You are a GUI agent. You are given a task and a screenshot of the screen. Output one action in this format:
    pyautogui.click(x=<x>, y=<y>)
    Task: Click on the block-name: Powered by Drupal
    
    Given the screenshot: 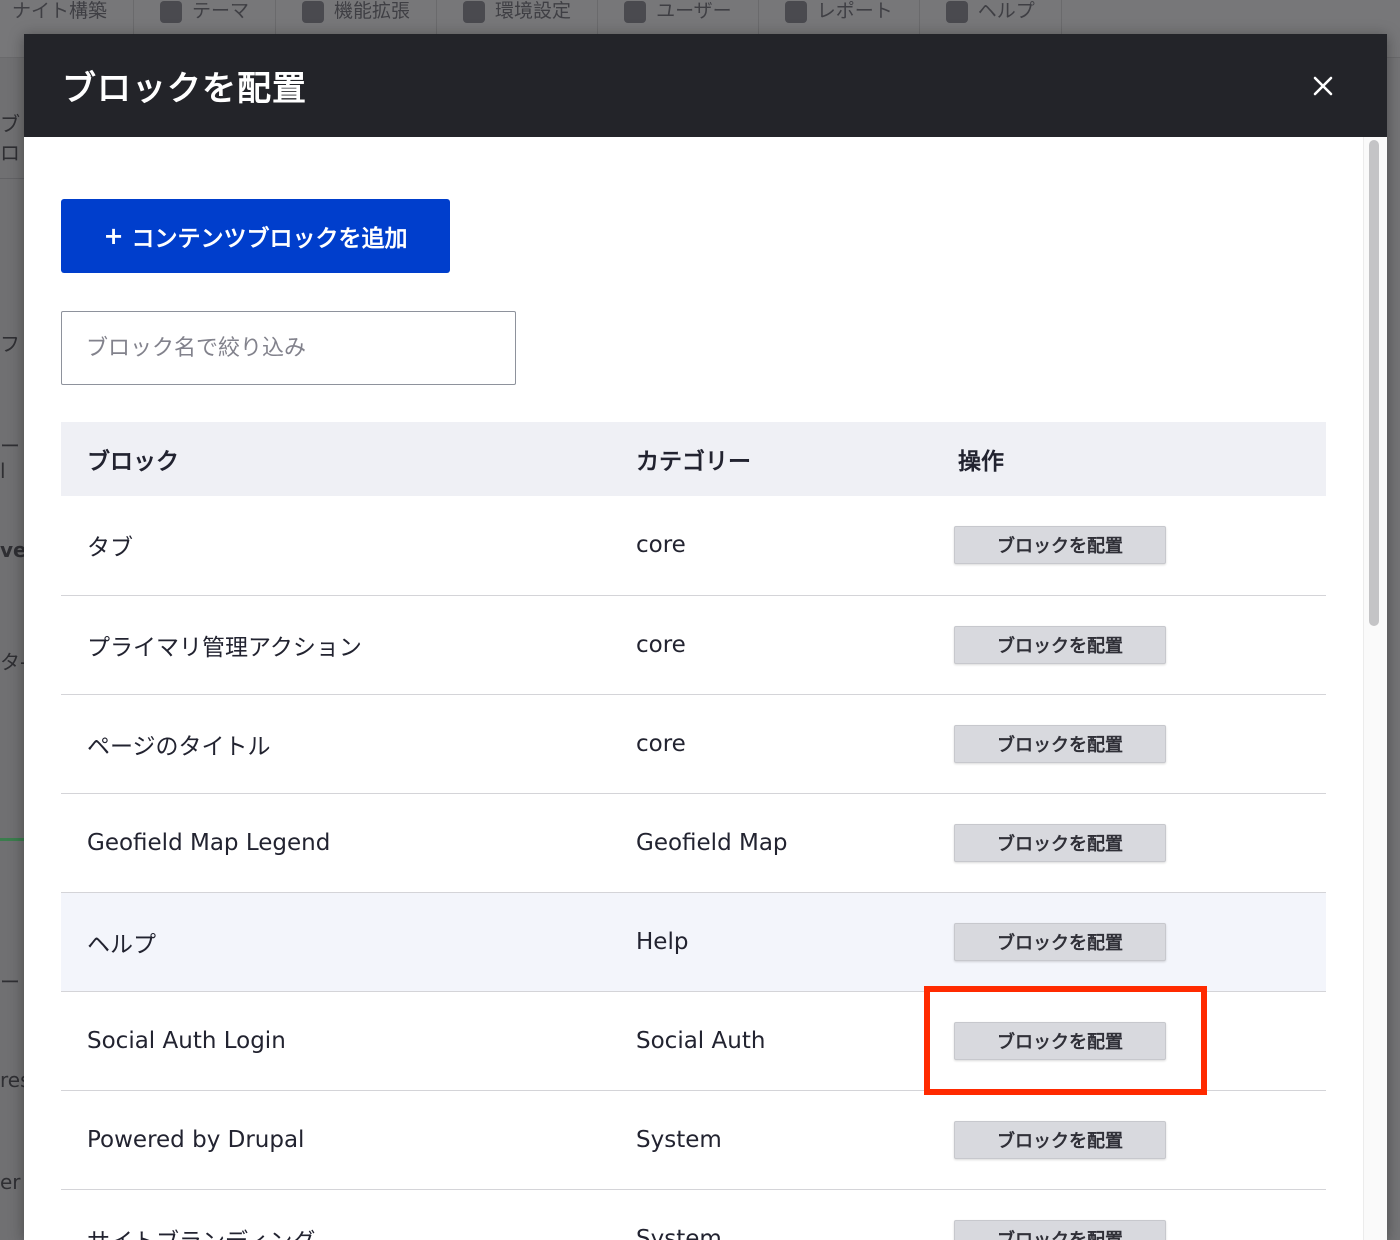 What is the action you would take?
    pyautogui.click(x=196, y=1139)
    